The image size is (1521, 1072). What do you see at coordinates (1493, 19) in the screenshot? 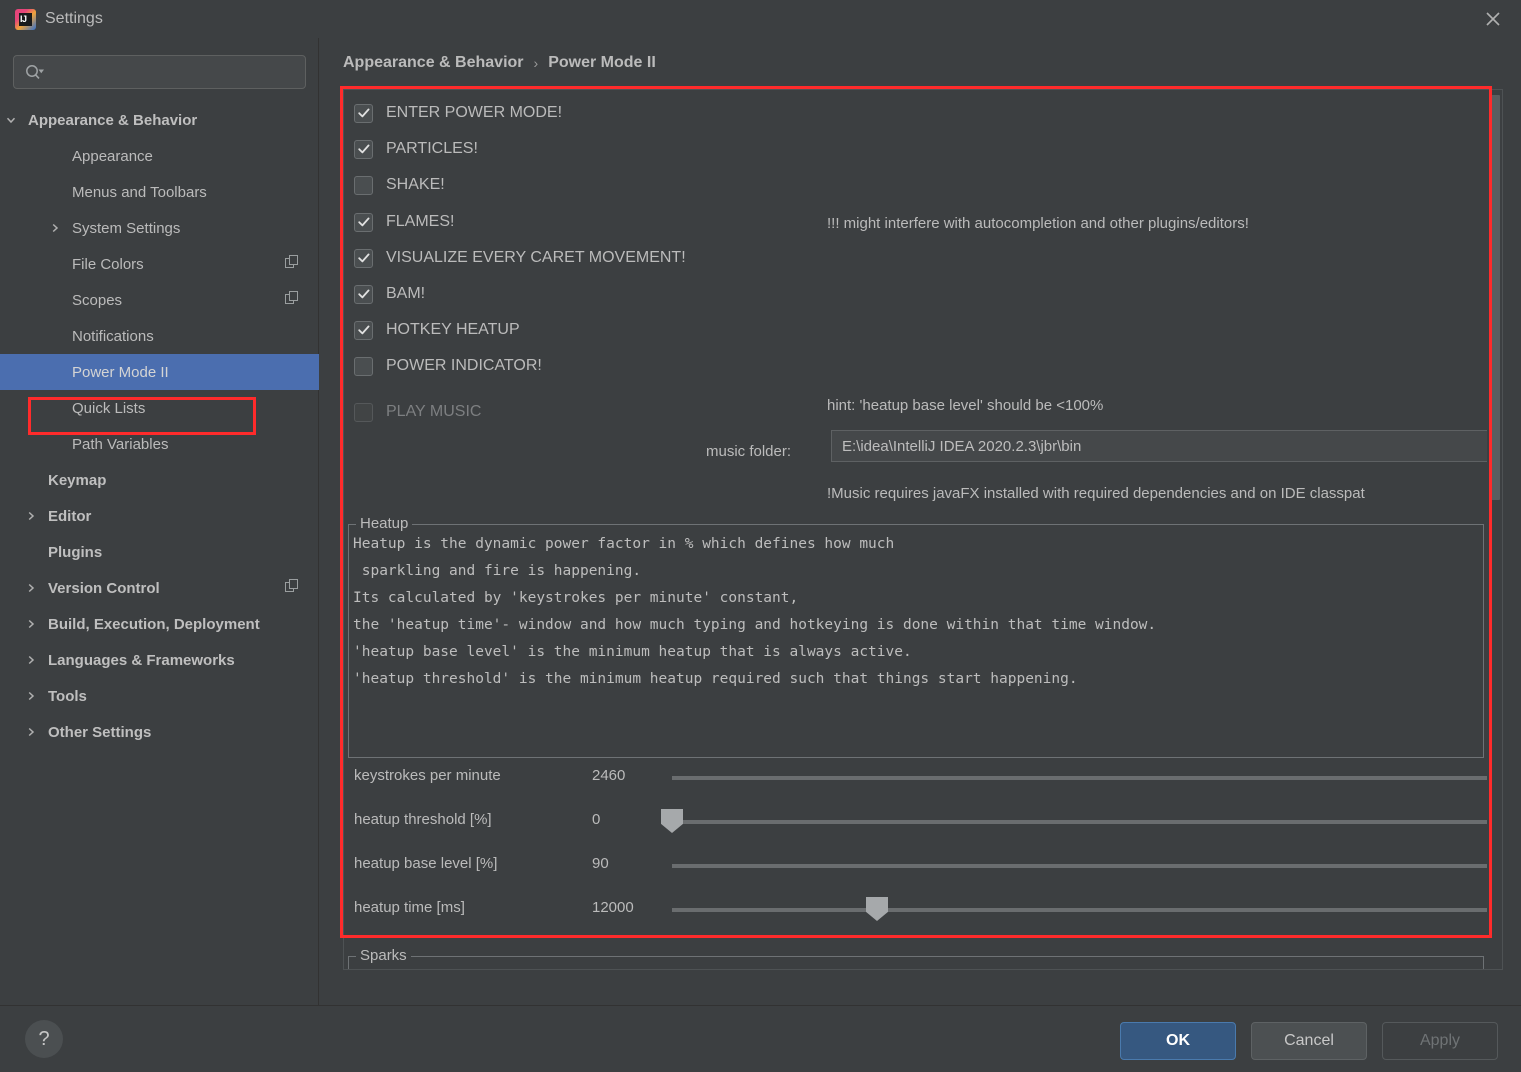
I see `close-icon` at bounding box center [1493, 19].